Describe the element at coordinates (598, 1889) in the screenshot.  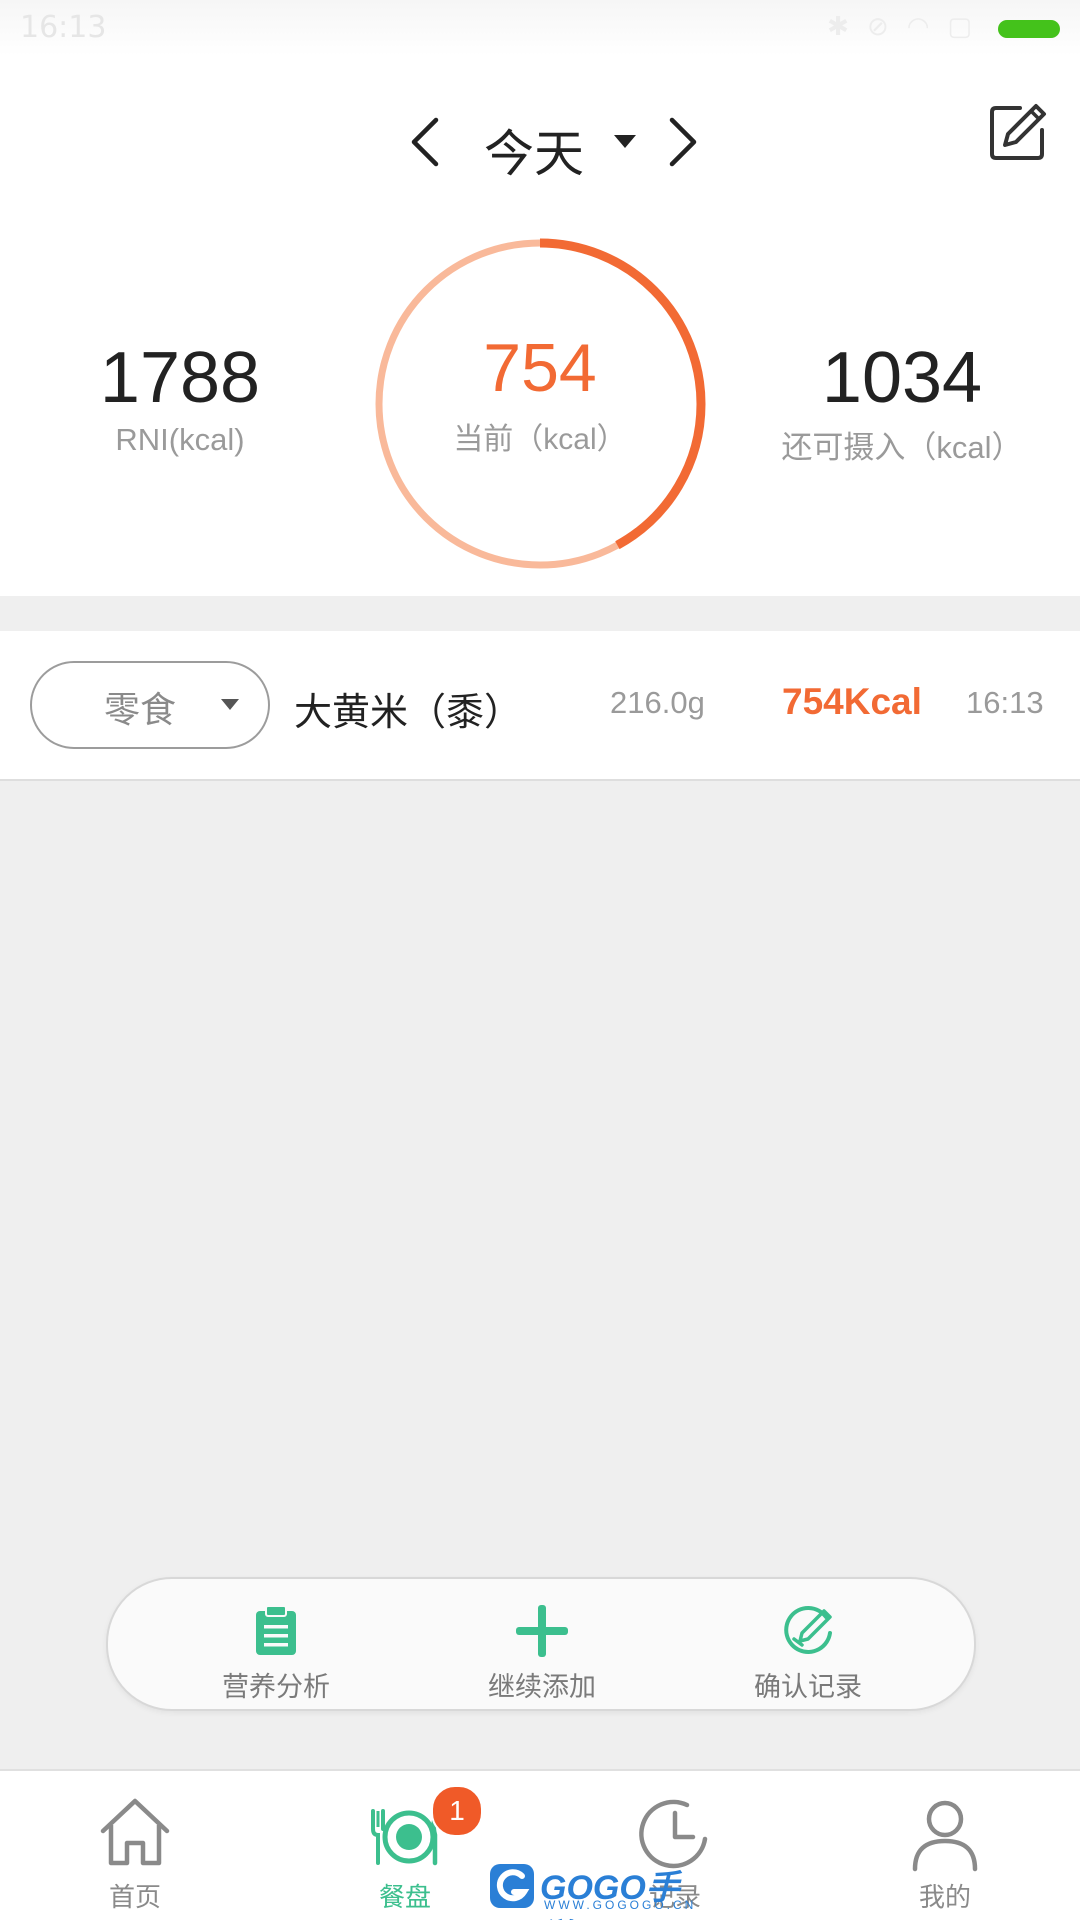
I see `watermark: GOGO手游网 WWW.GOGOGO.CN` at that location.